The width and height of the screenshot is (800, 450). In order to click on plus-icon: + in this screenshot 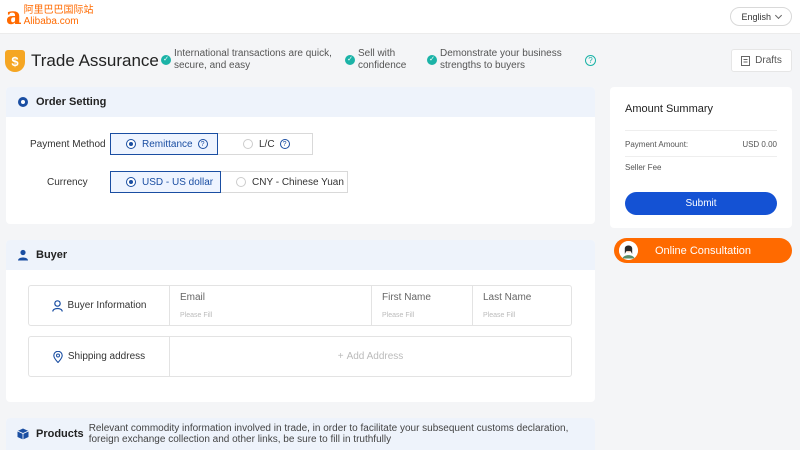, I will do `click(340, 356)`.